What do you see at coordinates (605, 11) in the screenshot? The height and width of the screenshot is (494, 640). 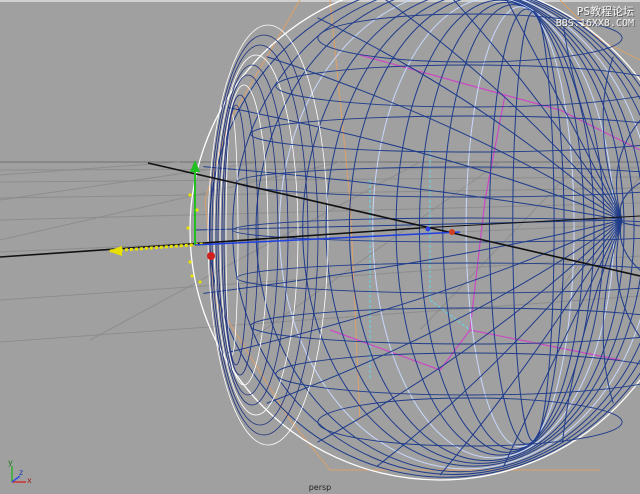 I see `watermark-title: PS教程论坛` at bounding box center [605, 11].